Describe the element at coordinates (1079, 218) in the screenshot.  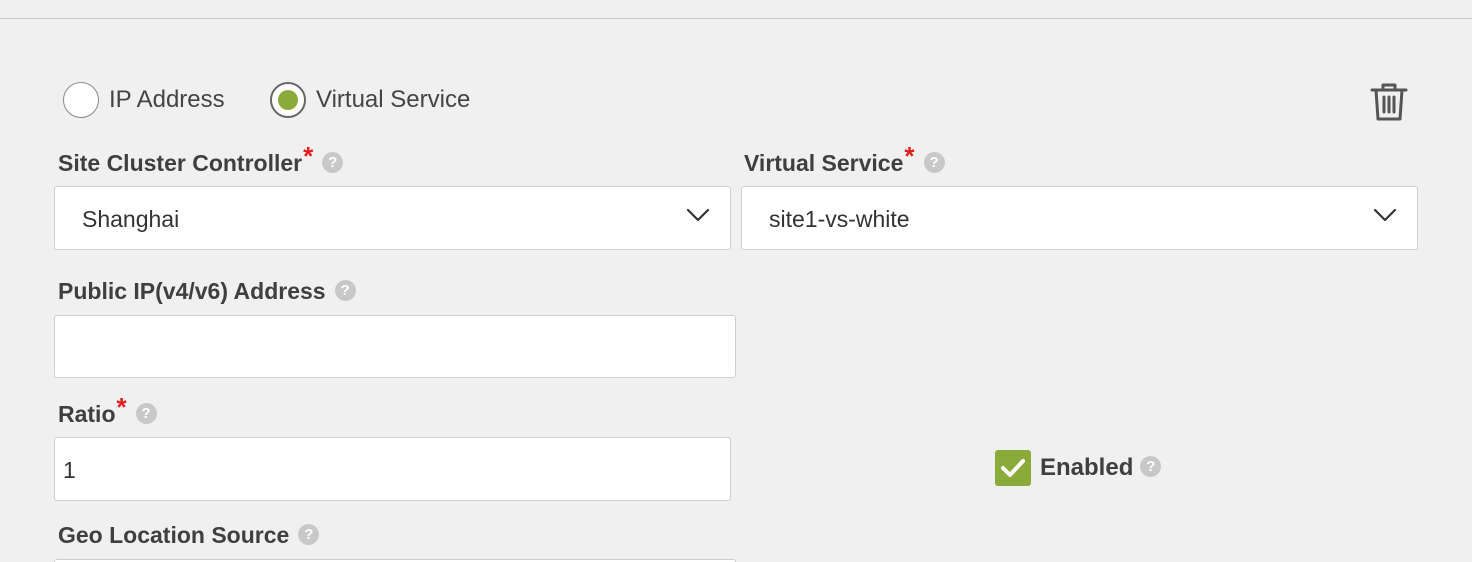
I see `virtual-service-select: site1-vs-white` at that location.